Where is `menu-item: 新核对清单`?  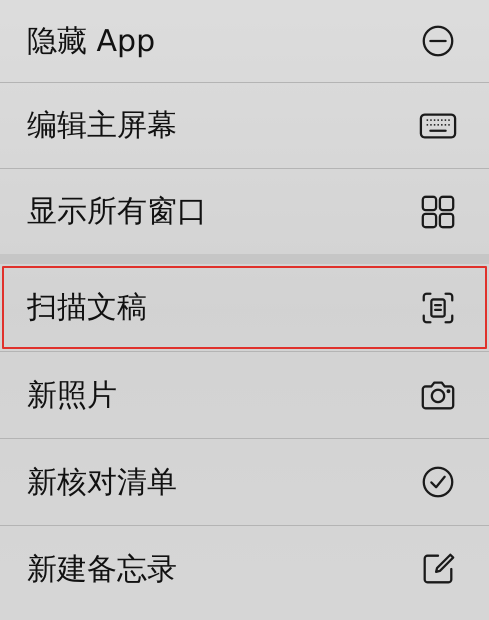 menu-item: 新核对清单 is located at coordinates (244, 481).